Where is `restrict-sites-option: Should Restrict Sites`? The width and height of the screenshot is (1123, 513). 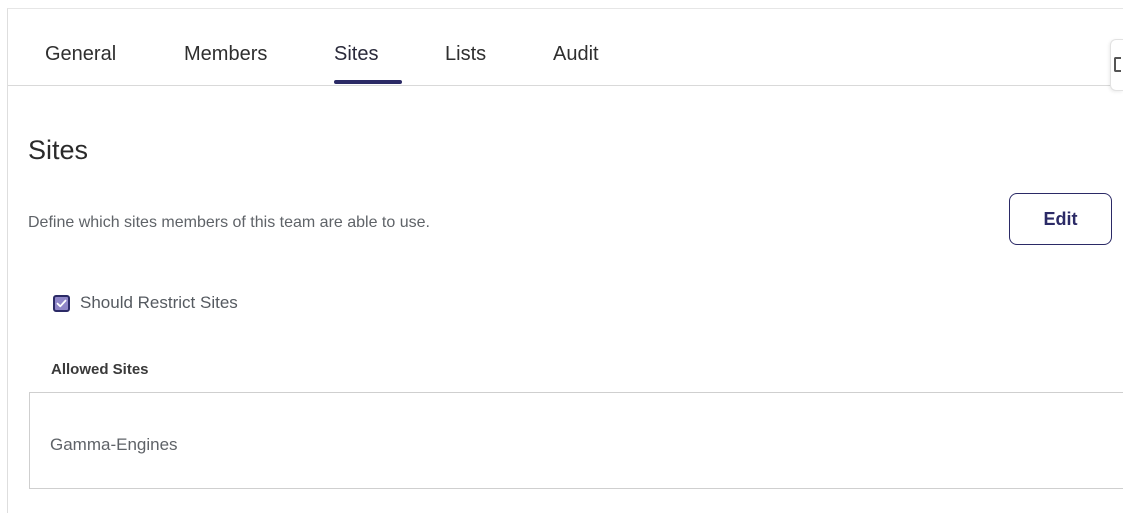 restrict-sites-option: Should Restrict Sites is located at coordinates (145, 303).